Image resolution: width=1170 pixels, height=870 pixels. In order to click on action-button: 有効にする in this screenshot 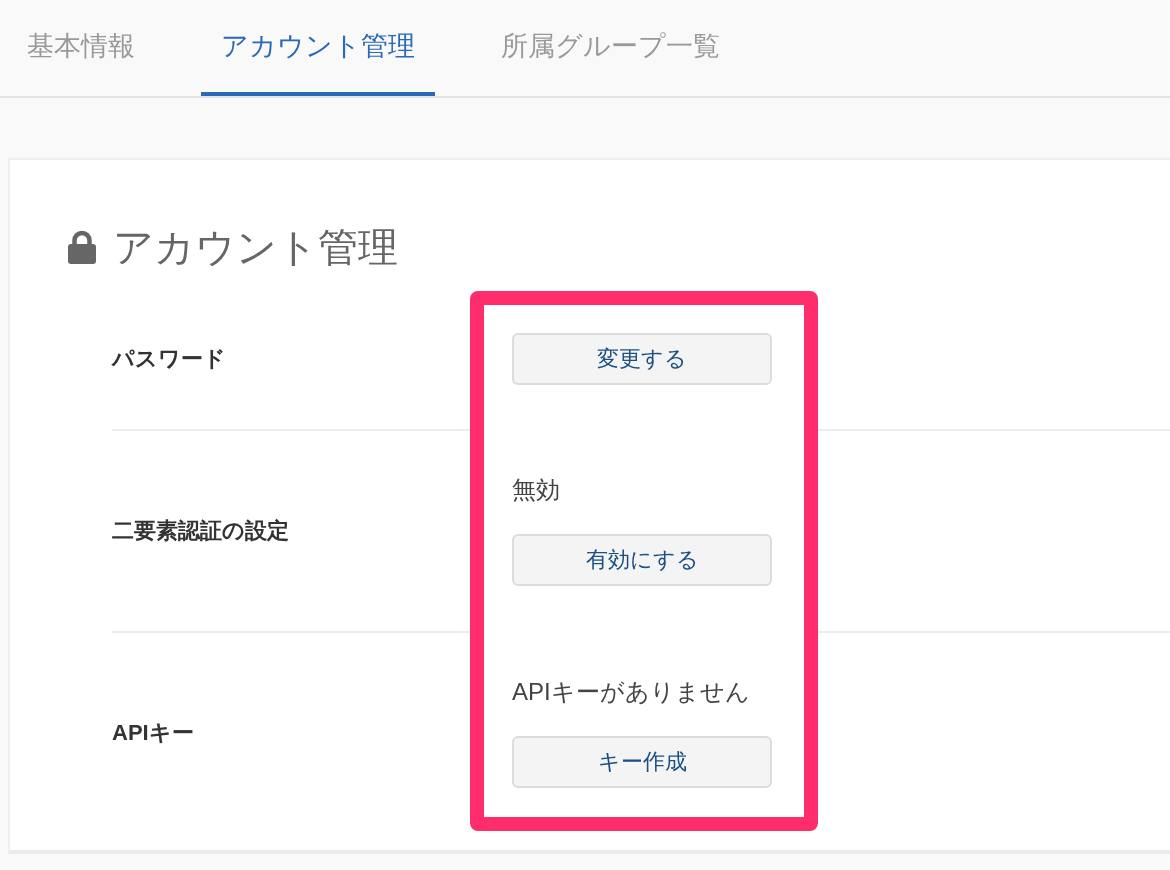, I will do `click(642, 560)`.